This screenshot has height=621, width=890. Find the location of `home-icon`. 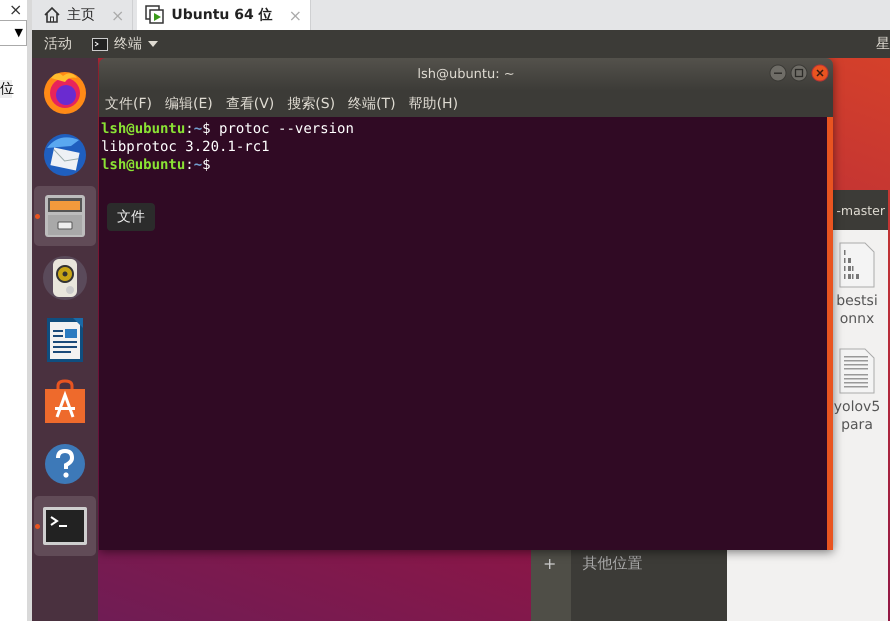

home-icon is located at coordinates (52, 15).